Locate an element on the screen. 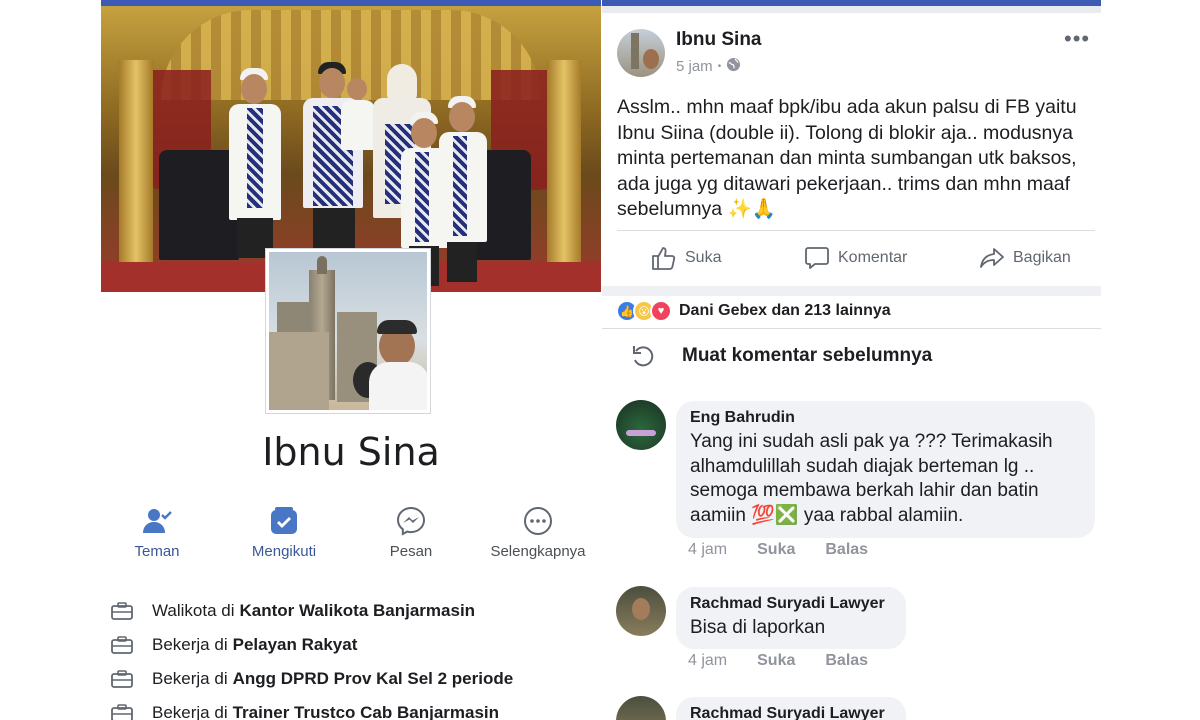 This screenshot has width=1200, height=720. post-meta: 5 jam • is located at coordinates (708, 66).